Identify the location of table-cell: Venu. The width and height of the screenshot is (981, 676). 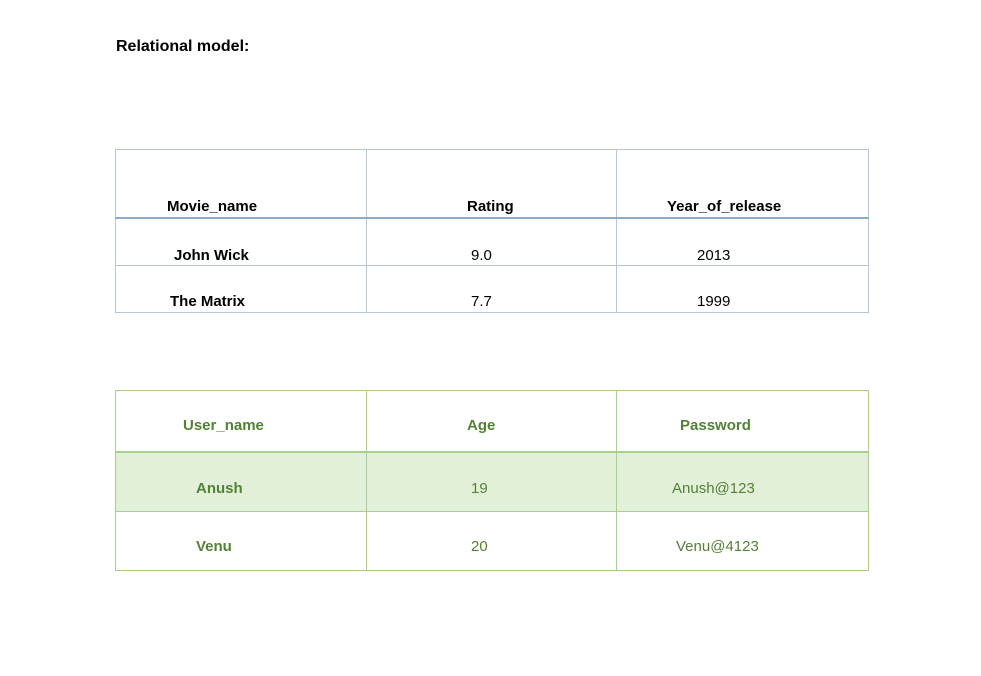
(241, 541).